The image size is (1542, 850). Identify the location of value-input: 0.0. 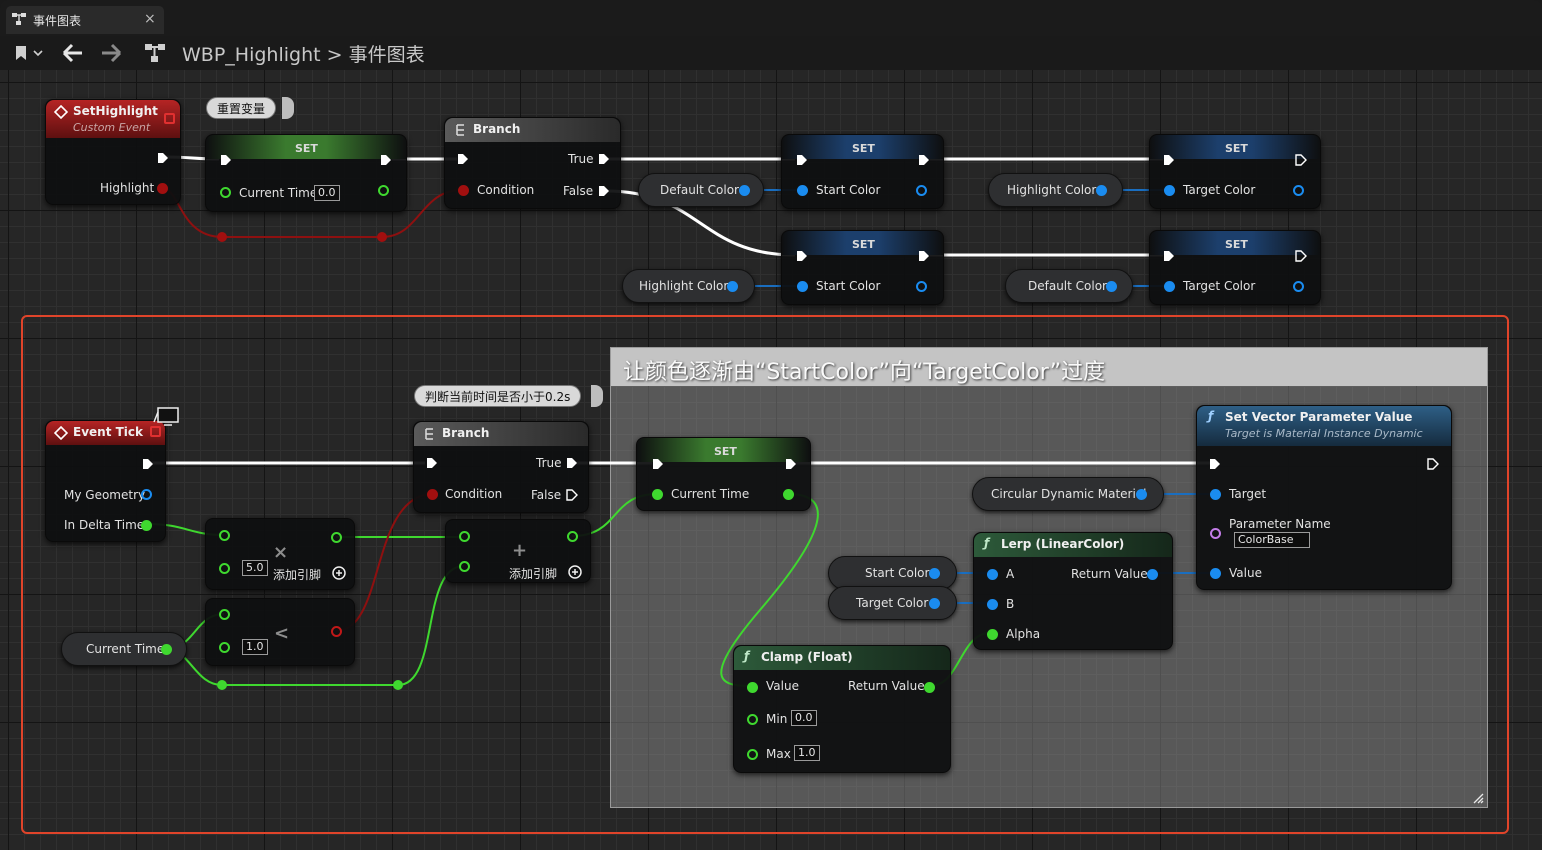
(327, 193).